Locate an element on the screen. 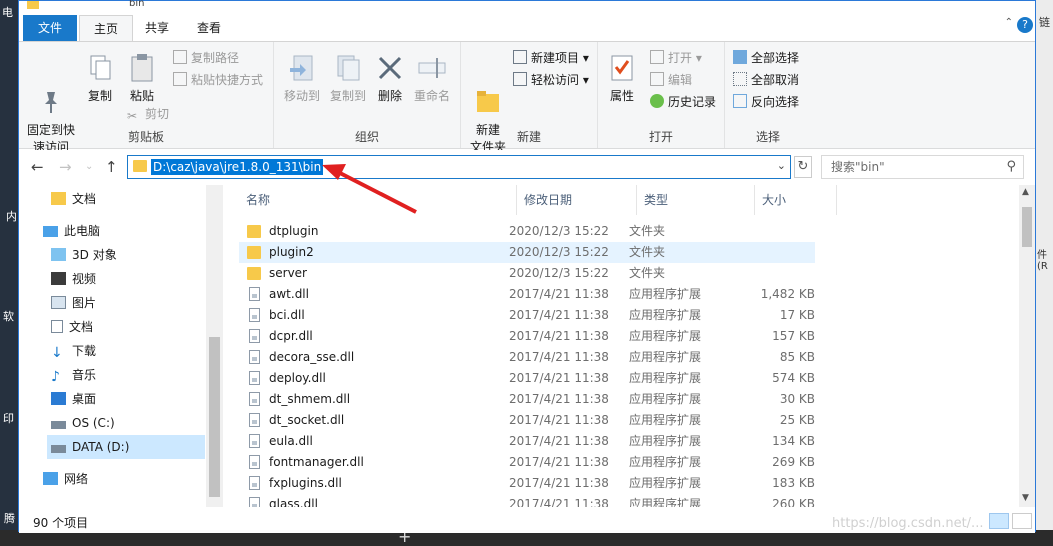  refresh-icon: ↻ is located at coordinates (803, 167).